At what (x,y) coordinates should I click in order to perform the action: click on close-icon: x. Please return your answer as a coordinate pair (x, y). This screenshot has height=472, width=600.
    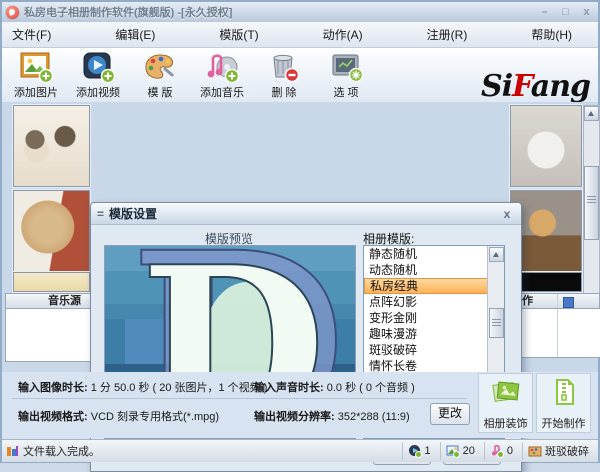
    Looking at the image, I should click on (586, 12).